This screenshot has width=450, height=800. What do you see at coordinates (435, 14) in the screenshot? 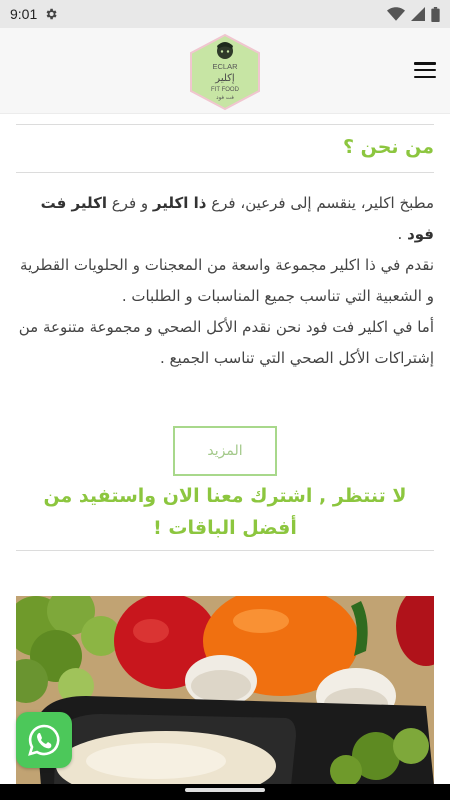
I see `battery-icon` at bounding box center [435, 14].